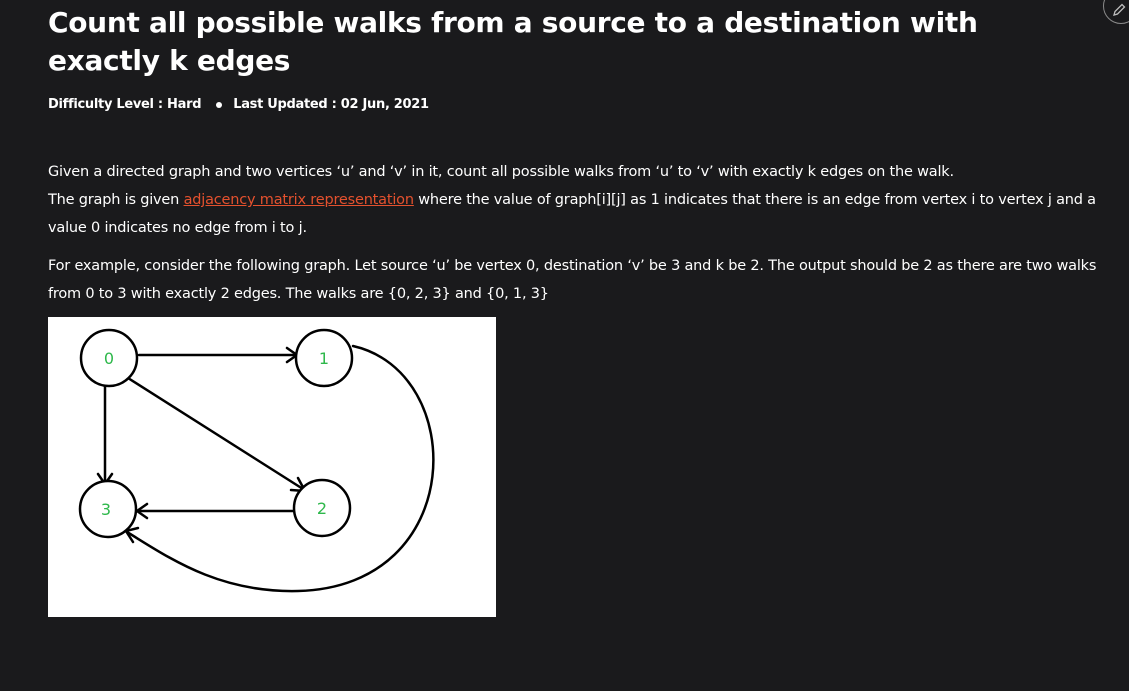  I want to click on edit-button, so click(1116, 12).